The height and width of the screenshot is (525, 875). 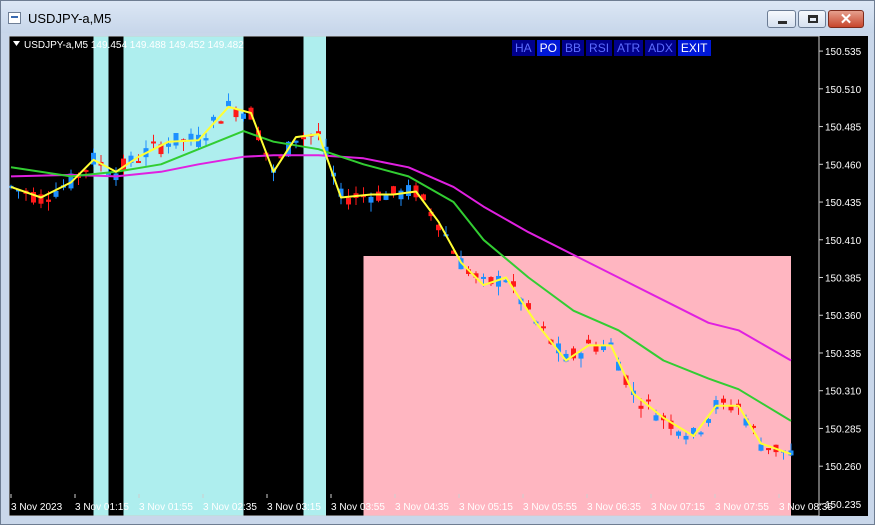 I want to click on price-label: 150.260, so click(x=843, y=467).